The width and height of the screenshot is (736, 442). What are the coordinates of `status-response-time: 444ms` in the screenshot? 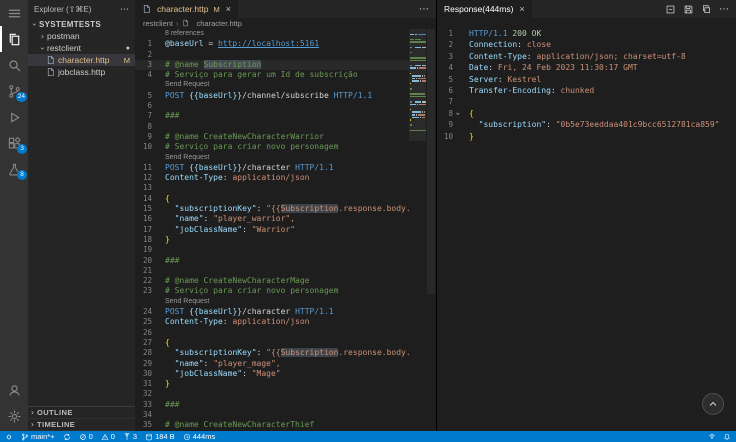 It's located at (199, 436).